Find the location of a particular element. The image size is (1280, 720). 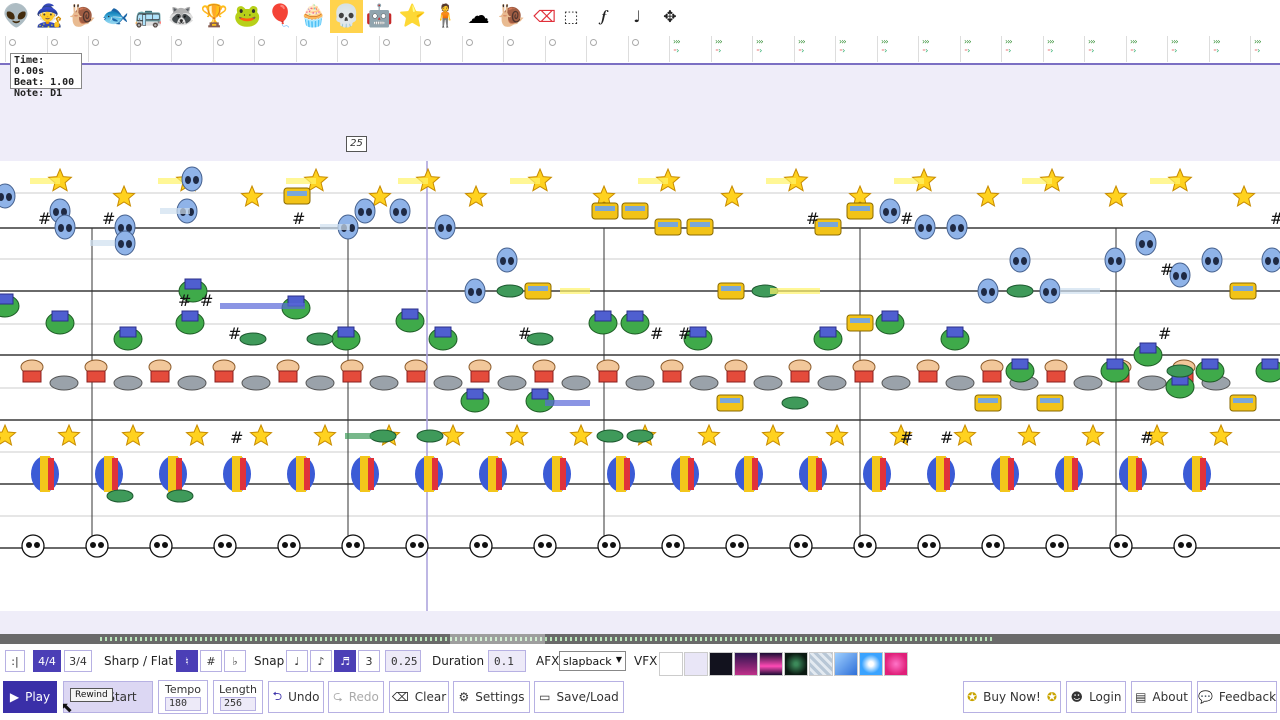

vfx-sparkle-swatch is located at coordinates (871, 664).